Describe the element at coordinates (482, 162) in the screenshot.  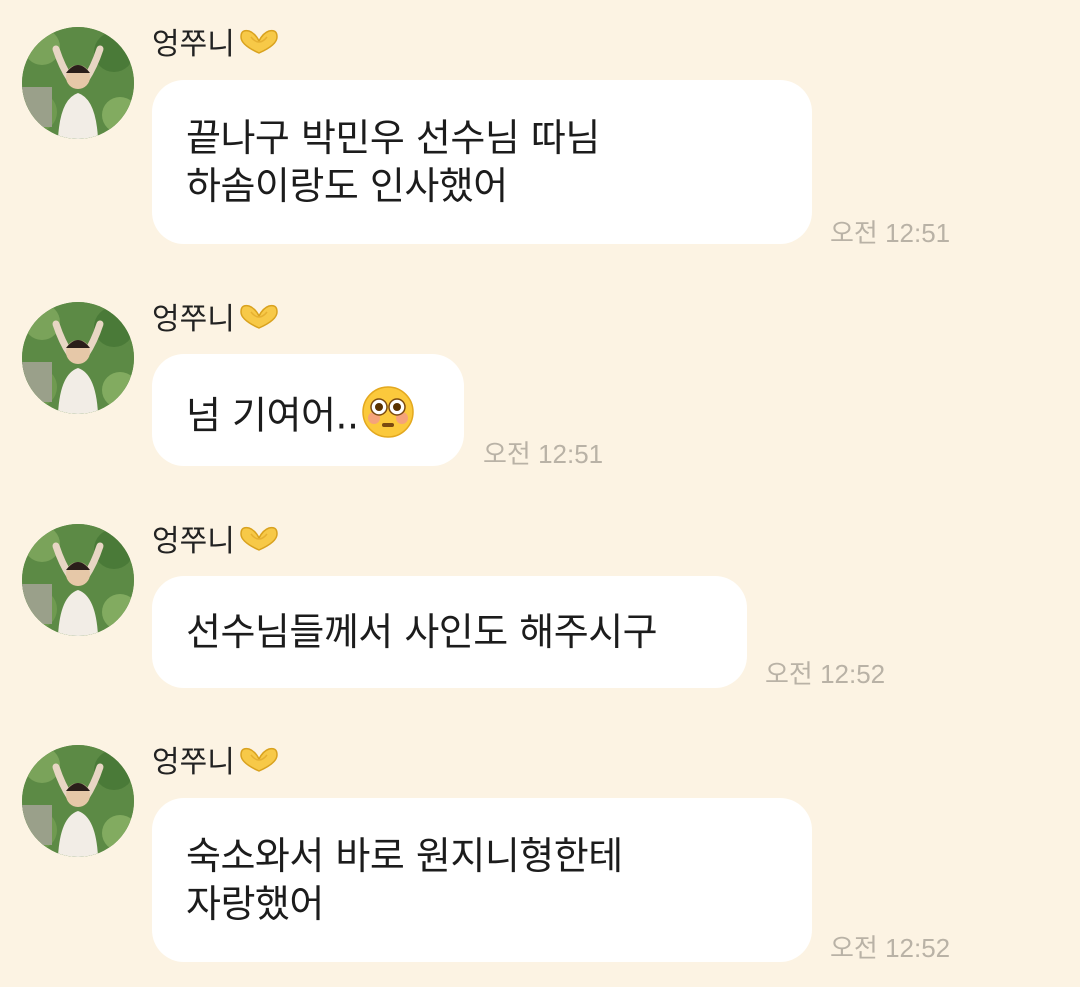
I see `message-bubble: 끝나구 박민우 선수님 따님 하솜이랑도 인사했어` at that location.